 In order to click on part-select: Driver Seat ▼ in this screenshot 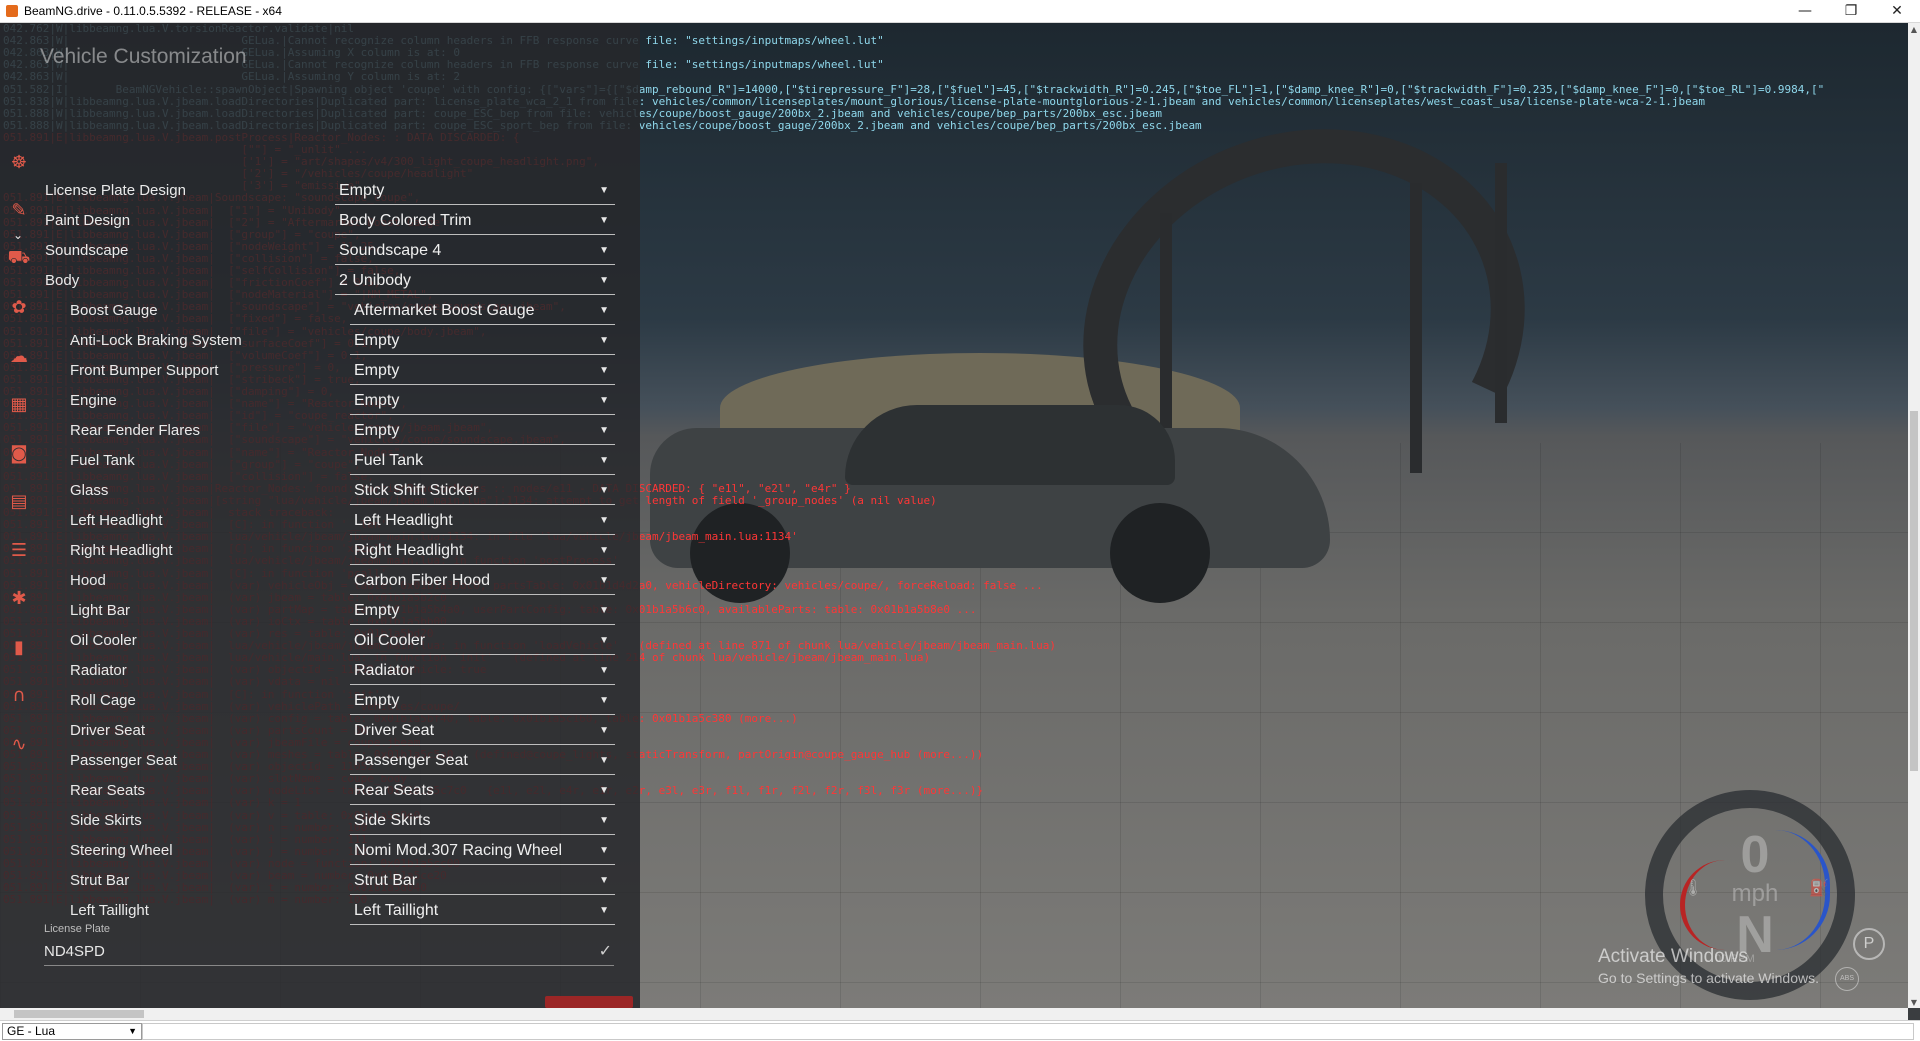, I will do `click(482, 732)`.